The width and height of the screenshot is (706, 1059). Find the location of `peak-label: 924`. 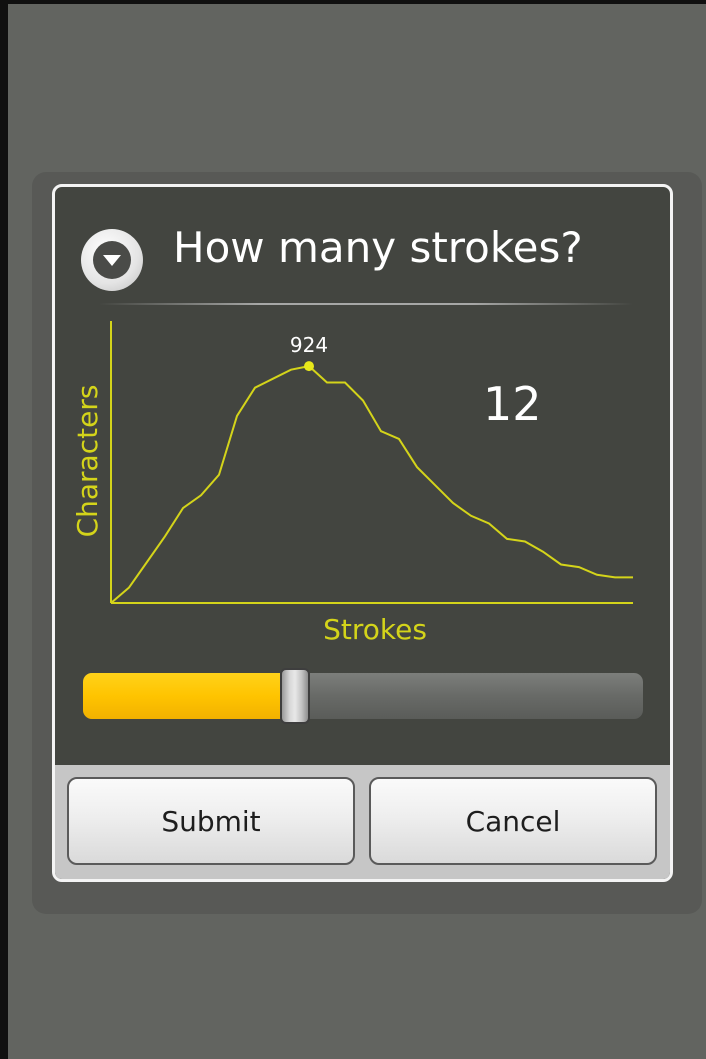

peak-label: 924 is located at coordinates (309, 345).